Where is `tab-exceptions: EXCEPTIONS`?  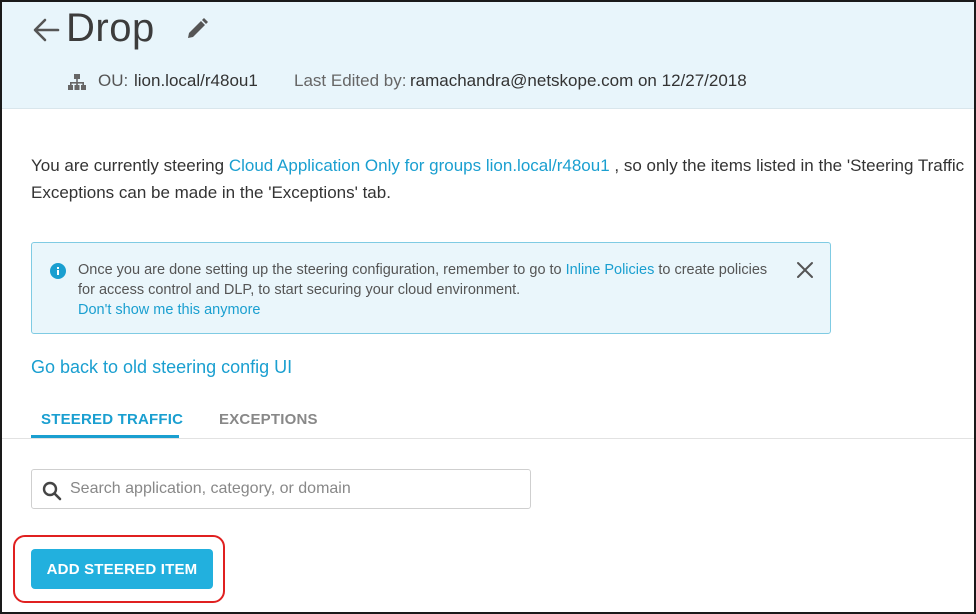
tab-exceptions: EXCEPTIONS is located at coordinates (268, 419).